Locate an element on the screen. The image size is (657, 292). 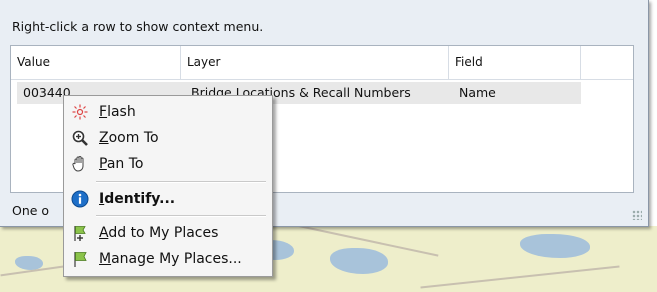
menu-item-label: dd to My Places is located at coordinates (163, 233).